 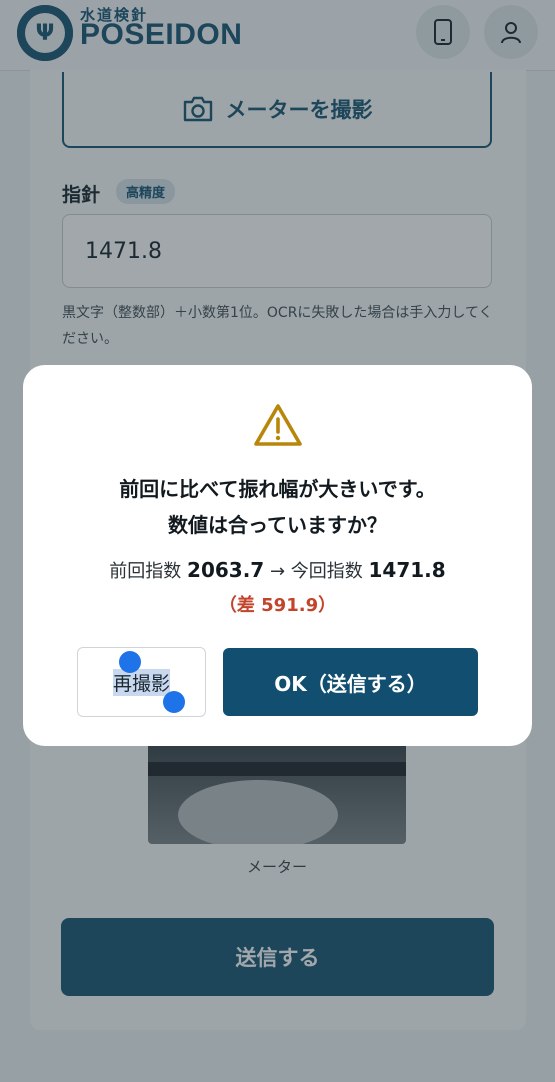 What do you see at coordinates (326, 571) in the screenshot?
I see `current-label: 今回指数` at bounding box center [326, 571].